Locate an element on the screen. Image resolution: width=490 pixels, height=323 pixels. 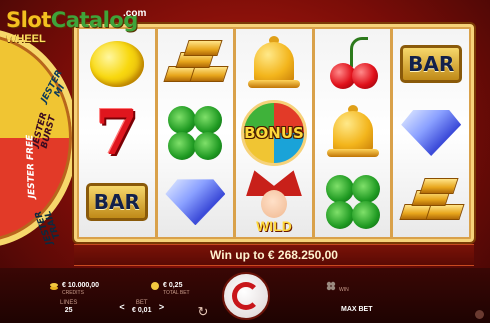
lines-display: LINES 25 is located at coordinates (68, 307).